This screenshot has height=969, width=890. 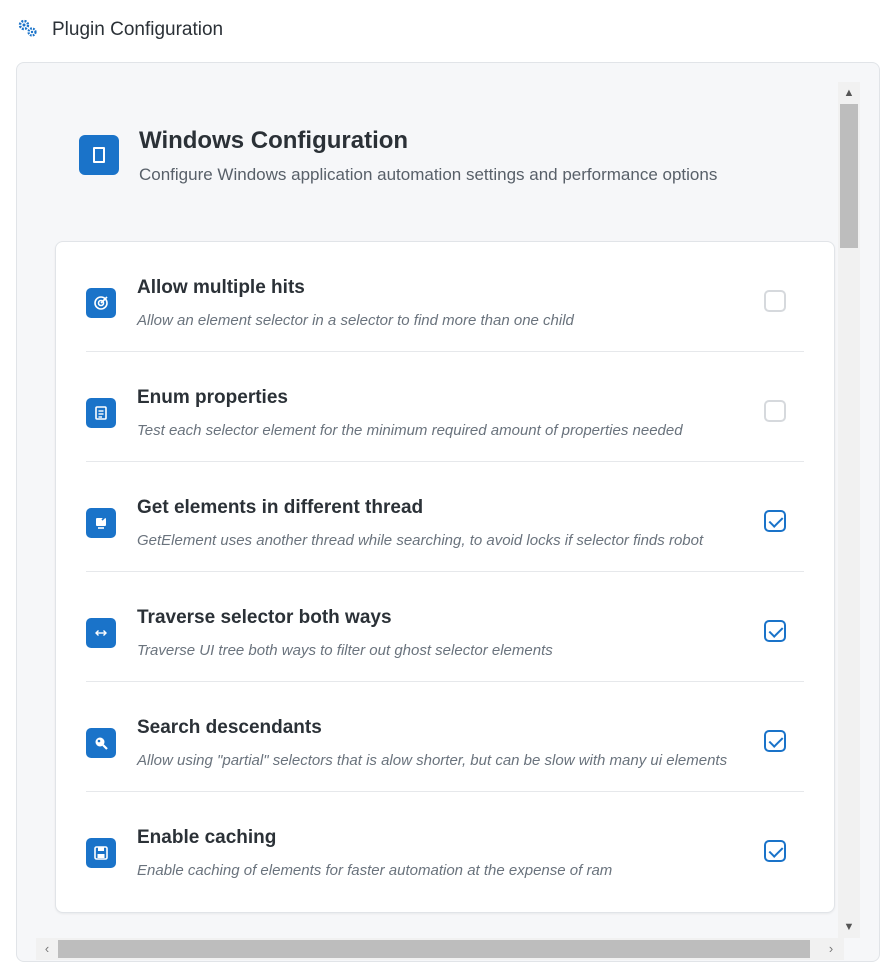 I want to click on floppy-disk-icon, so click(x=101, y=853).